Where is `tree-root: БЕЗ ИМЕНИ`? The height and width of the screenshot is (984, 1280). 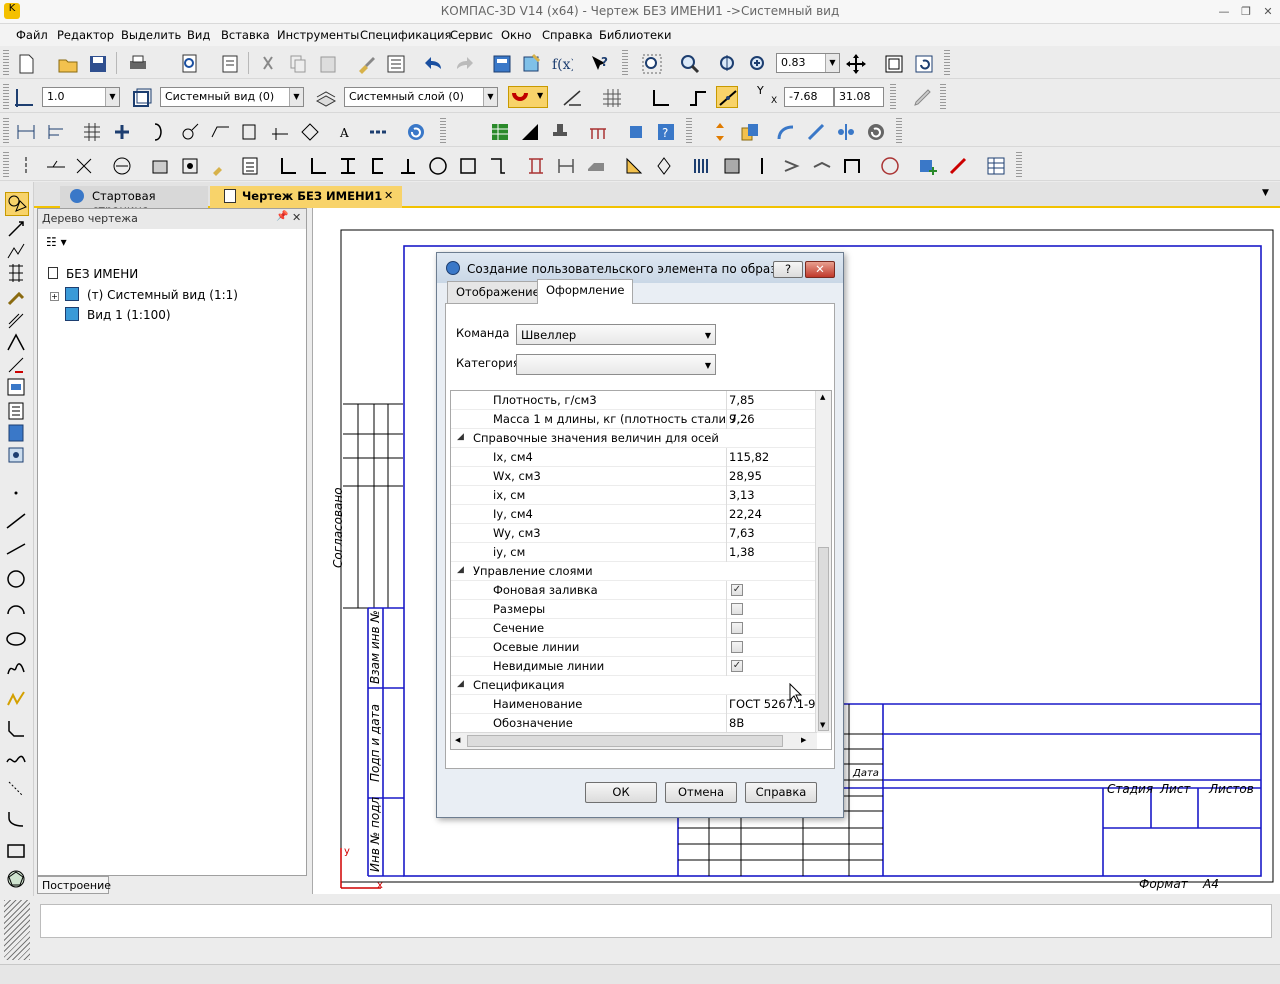
tree-root: БЕЗ ИМЕНИ is located at coordinates (93, 274).